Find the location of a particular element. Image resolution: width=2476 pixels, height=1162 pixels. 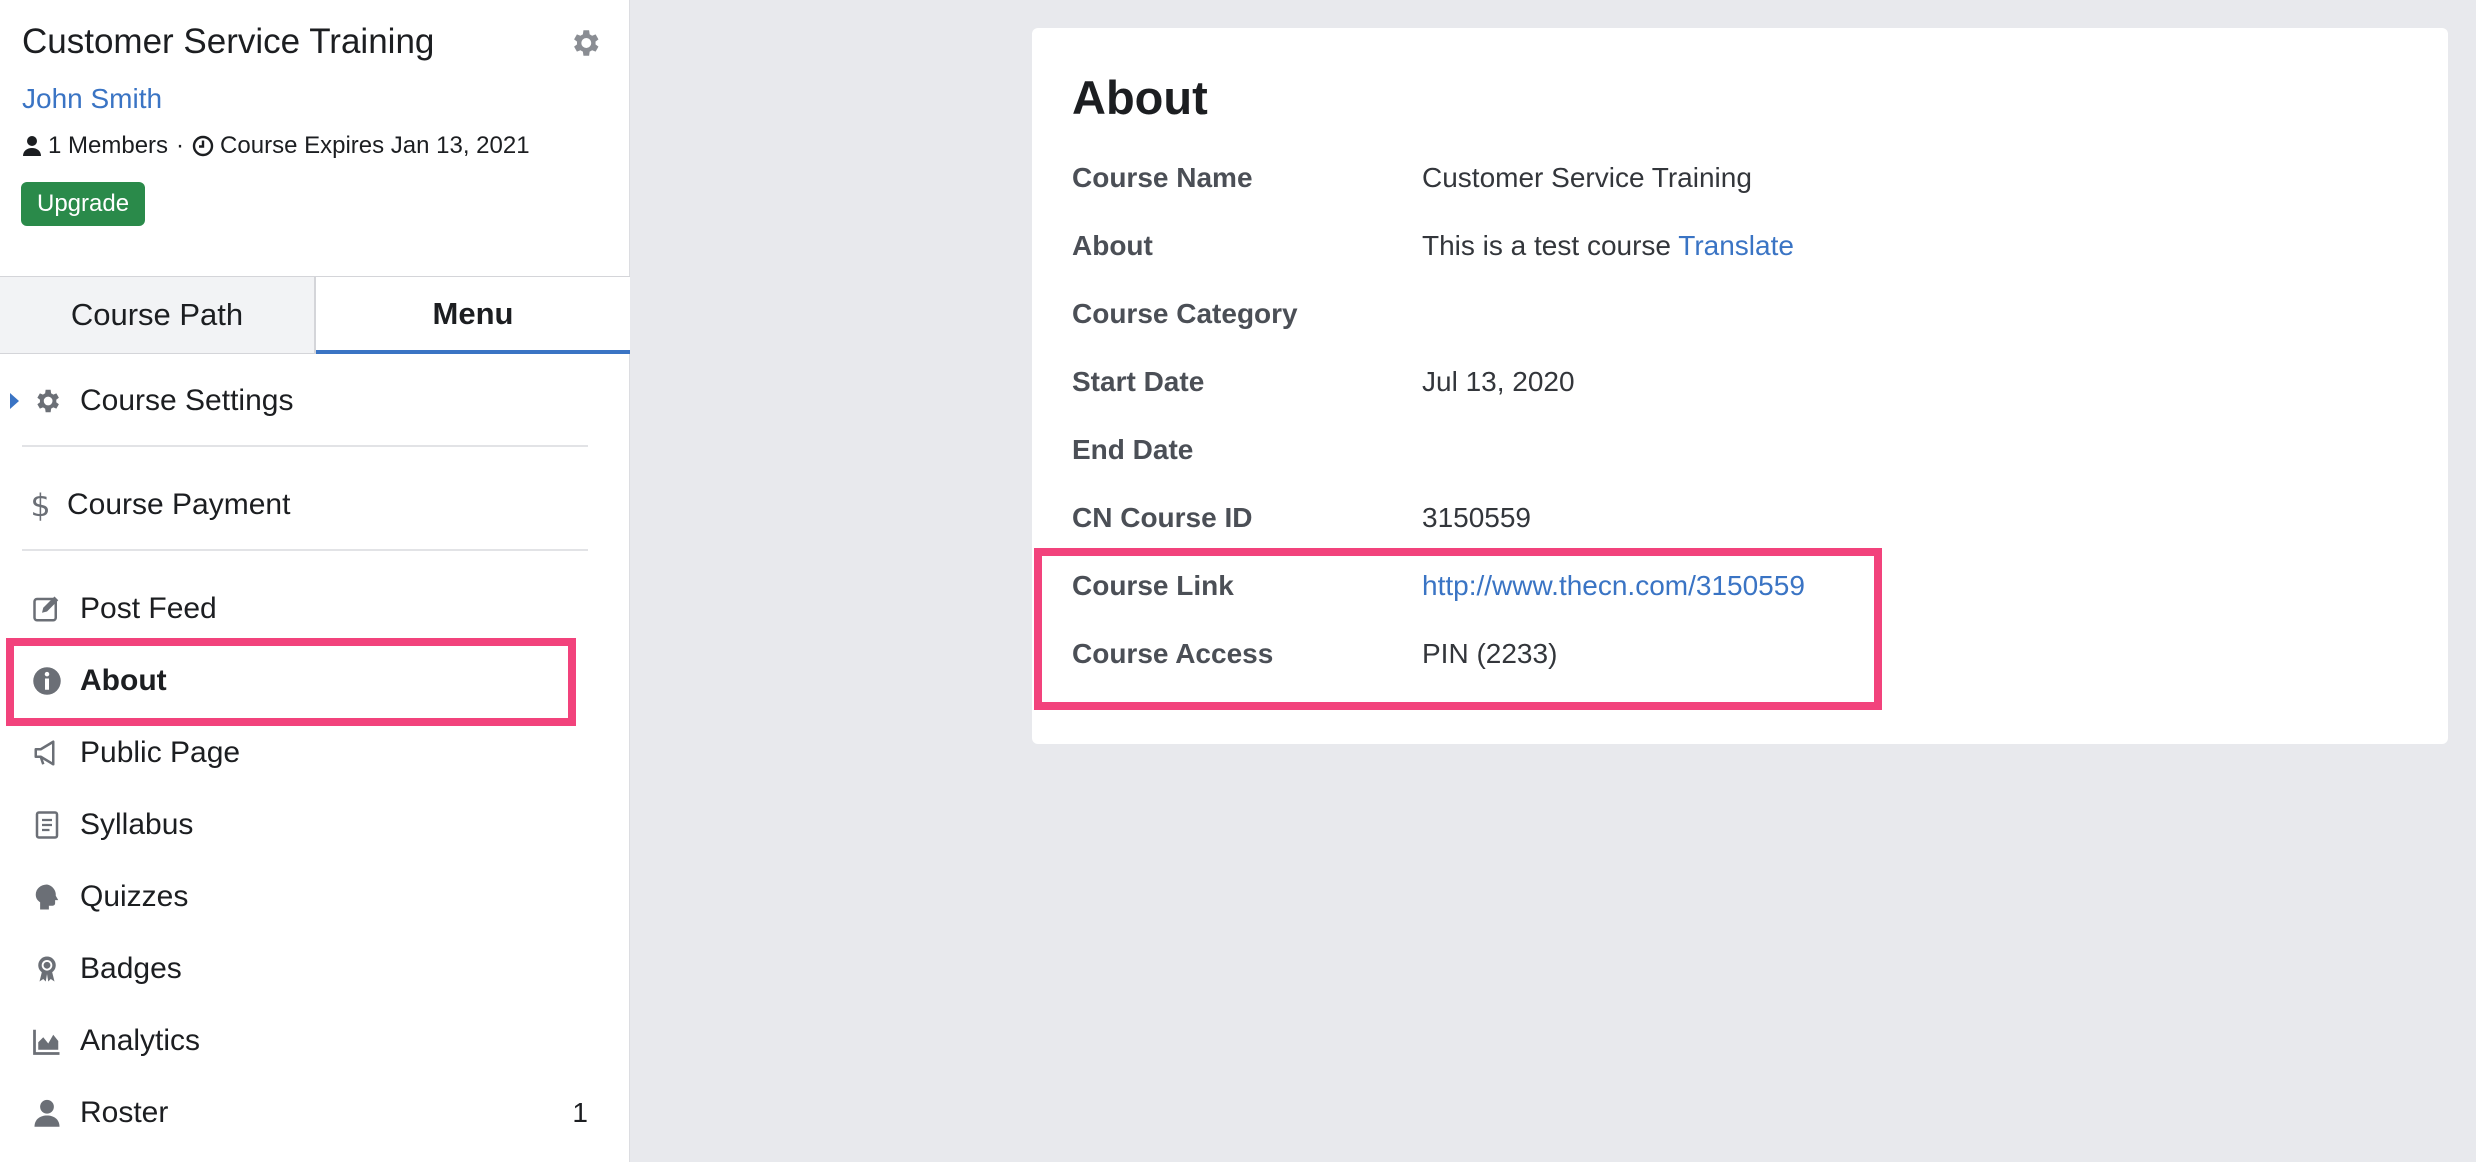

owner-link: John Smith is located at coordinates (92, 99).